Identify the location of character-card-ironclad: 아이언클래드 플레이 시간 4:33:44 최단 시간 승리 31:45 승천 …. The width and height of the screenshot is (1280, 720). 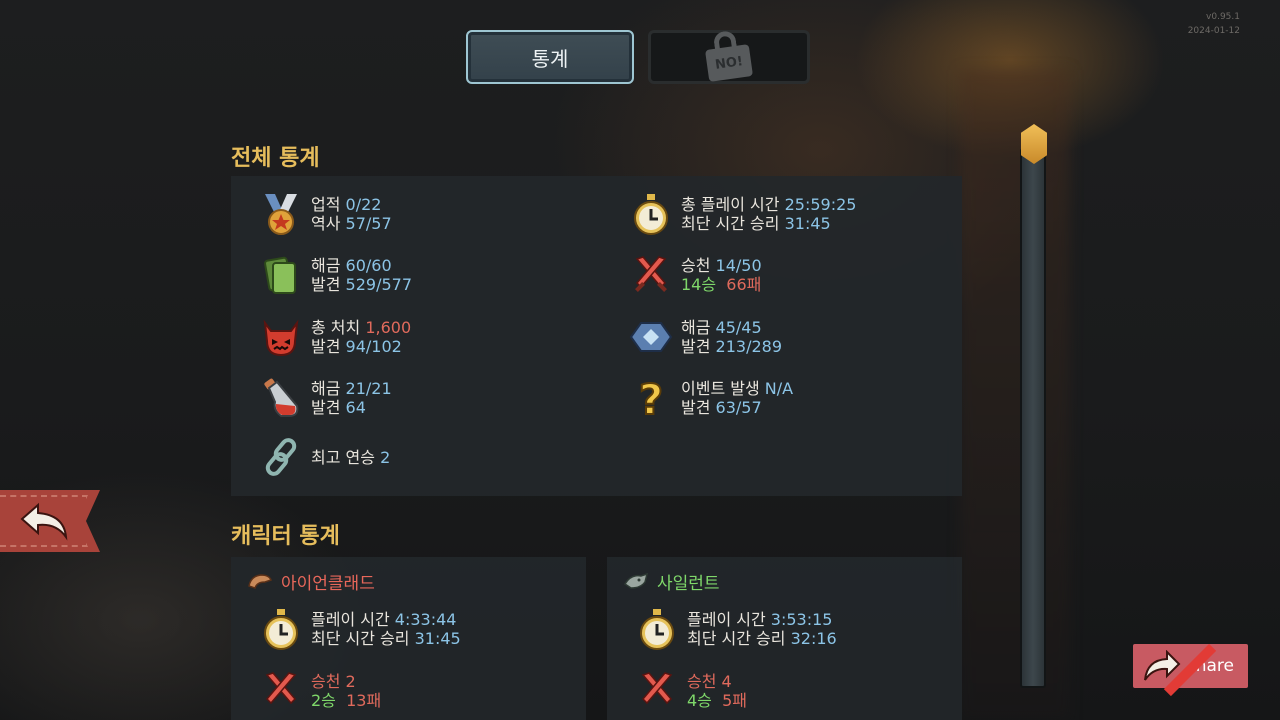
(408, 638).